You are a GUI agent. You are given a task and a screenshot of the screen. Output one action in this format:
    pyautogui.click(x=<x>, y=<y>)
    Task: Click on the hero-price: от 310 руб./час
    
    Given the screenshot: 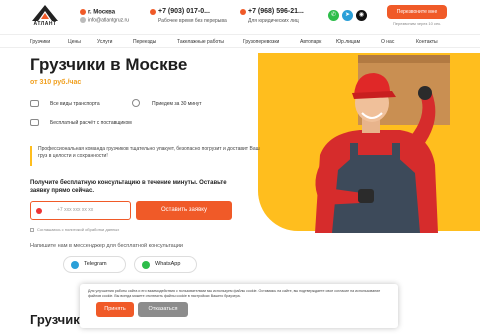 What is the action you would take?
    pyautogui.click(x=56, y=82)
    